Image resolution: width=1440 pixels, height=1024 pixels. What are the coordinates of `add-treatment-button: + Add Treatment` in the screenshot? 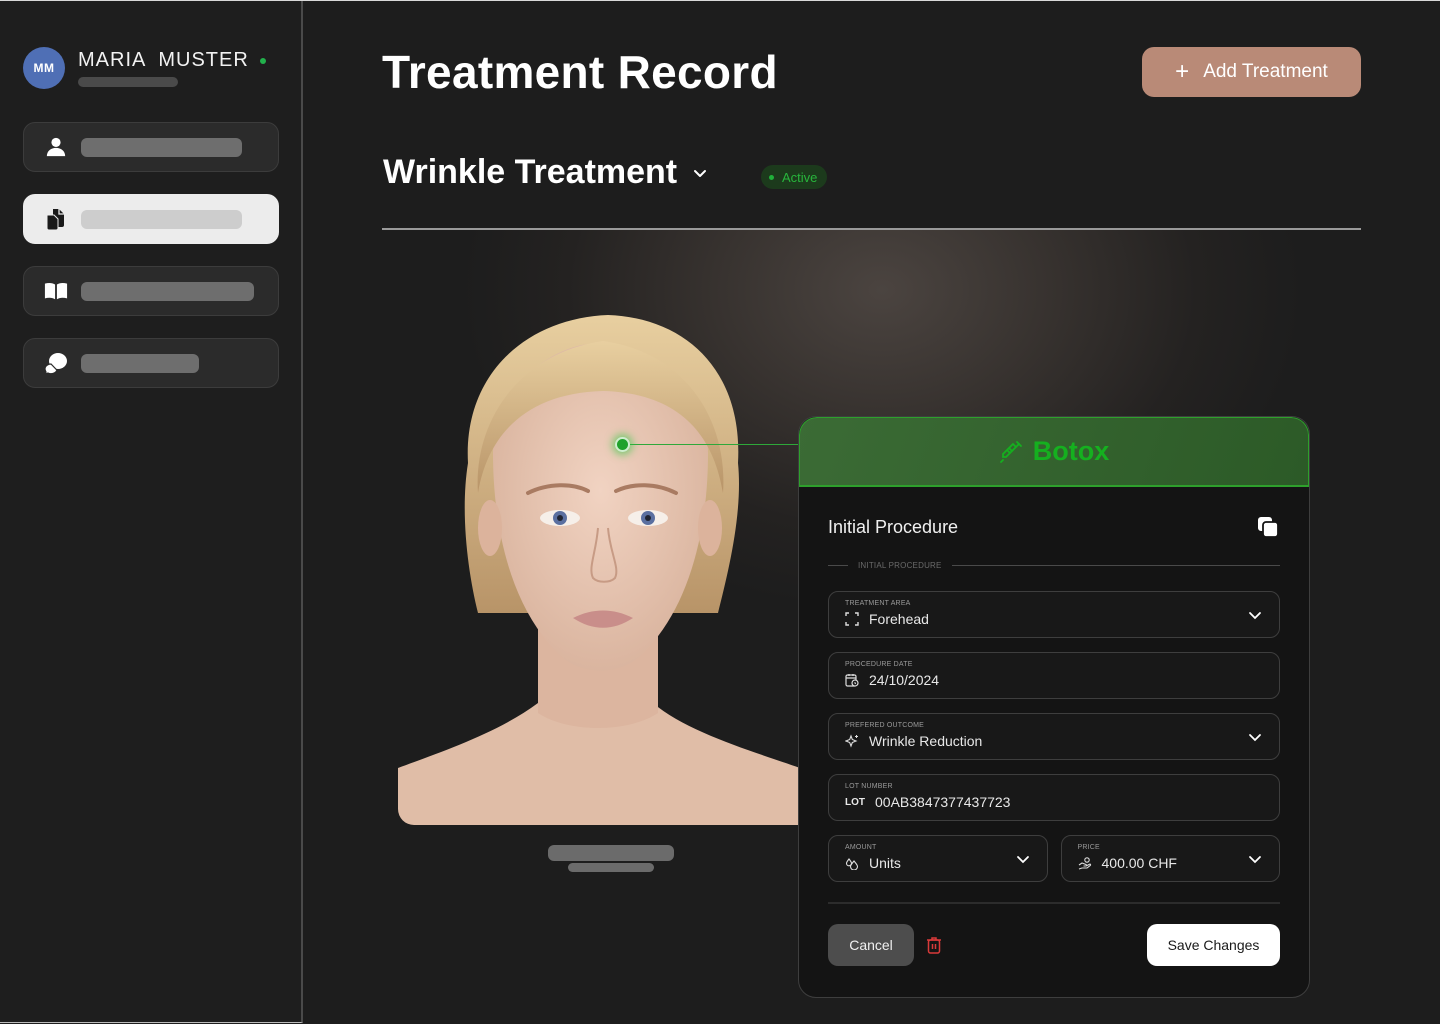 It's located at (1251, 72).